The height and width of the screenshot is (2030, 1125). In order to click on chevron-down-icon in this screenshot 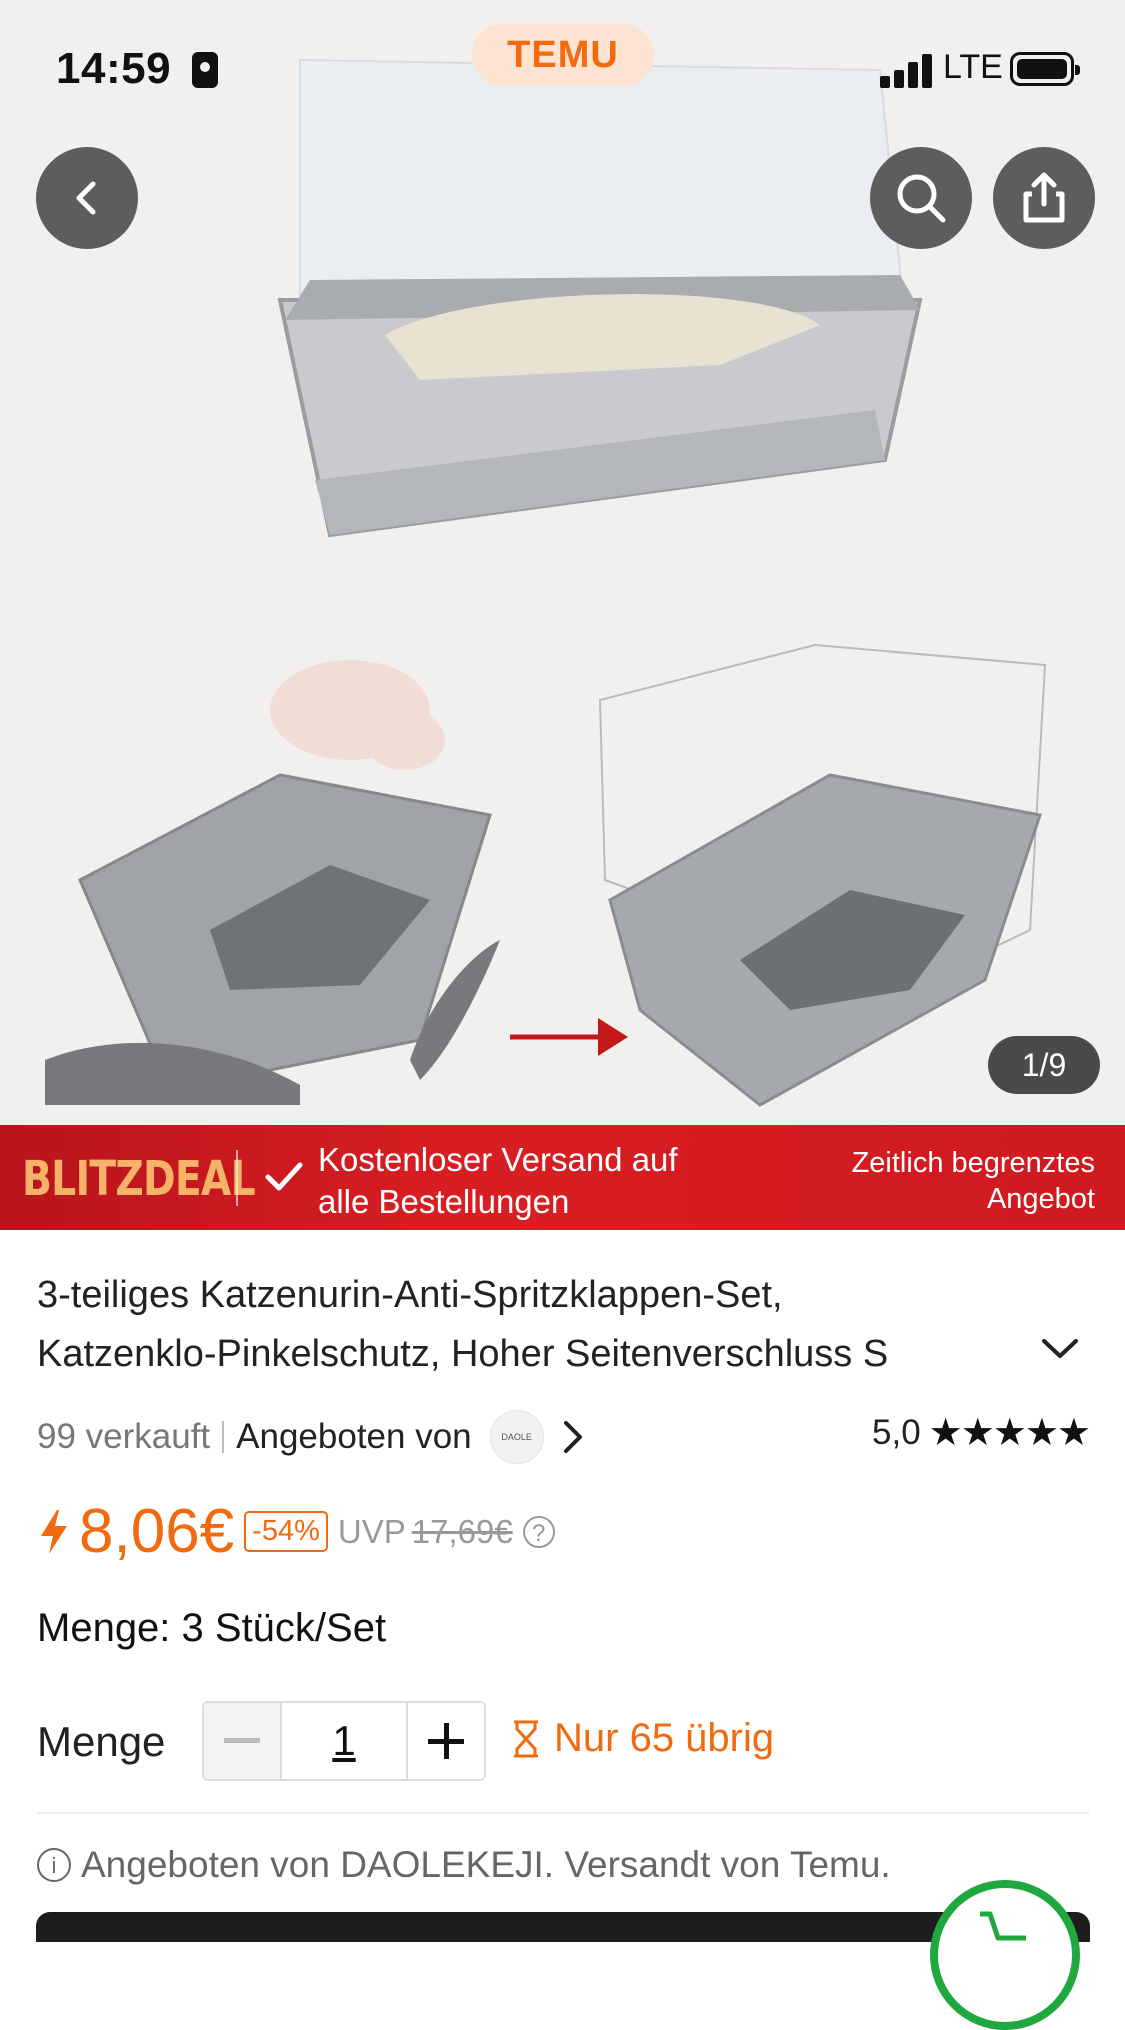, I will do `click(1060, 1349)`.